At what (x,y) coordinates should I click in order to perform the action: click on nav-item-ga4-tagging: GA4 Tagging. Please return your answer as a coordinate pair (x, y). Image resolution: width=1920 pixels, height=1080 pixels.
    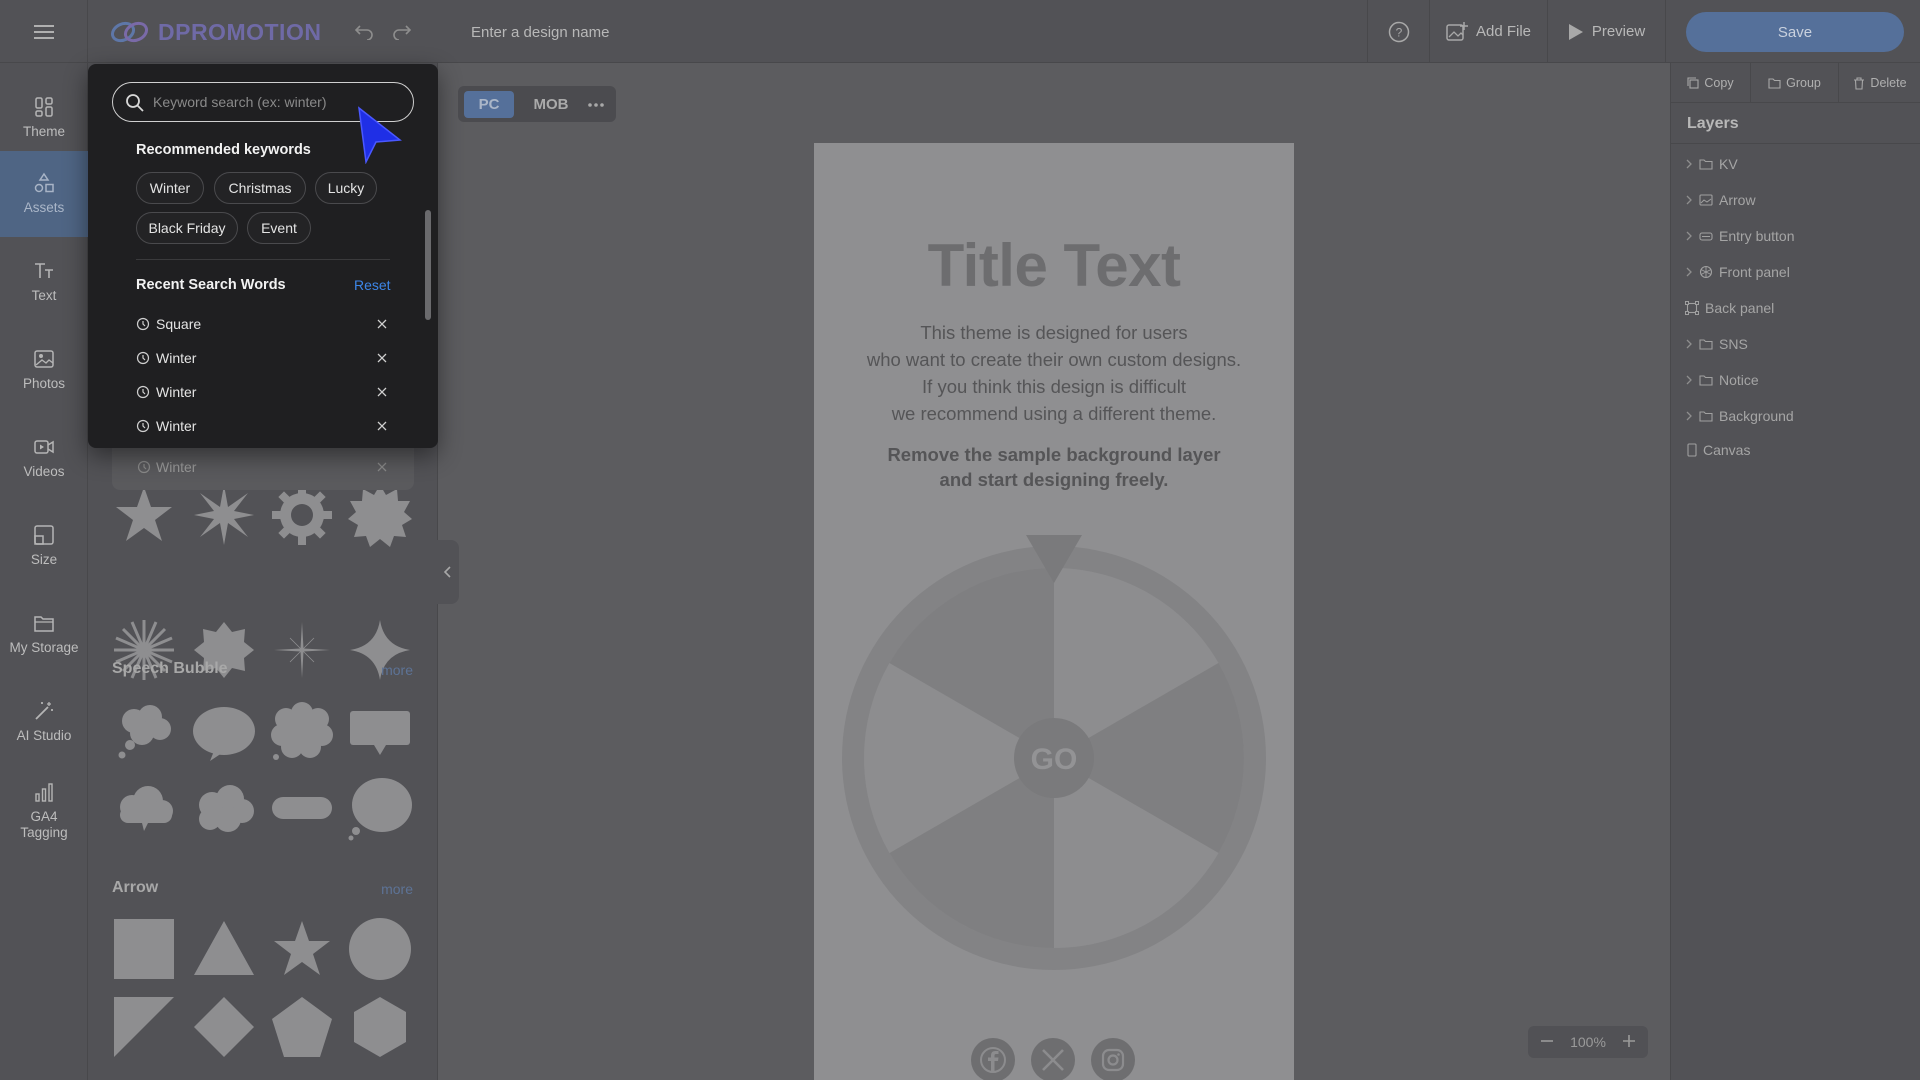
    Looking at the image, I should click on (44, 811).